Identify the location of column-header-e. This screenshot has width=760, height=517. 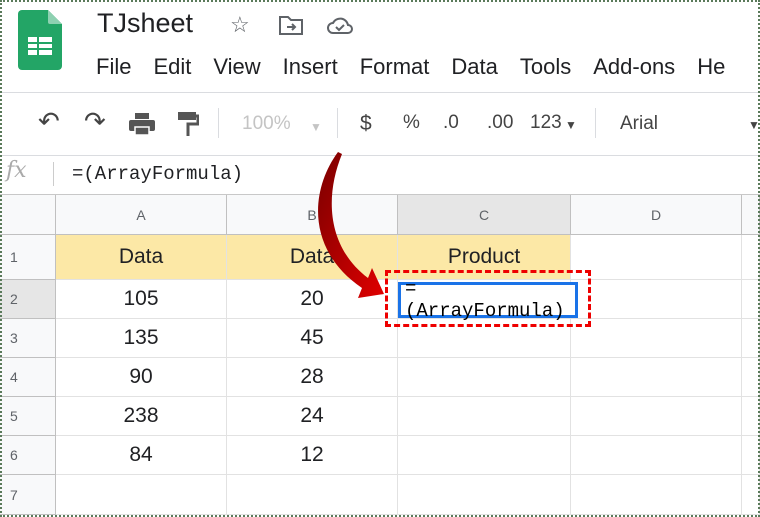
(751, 215).